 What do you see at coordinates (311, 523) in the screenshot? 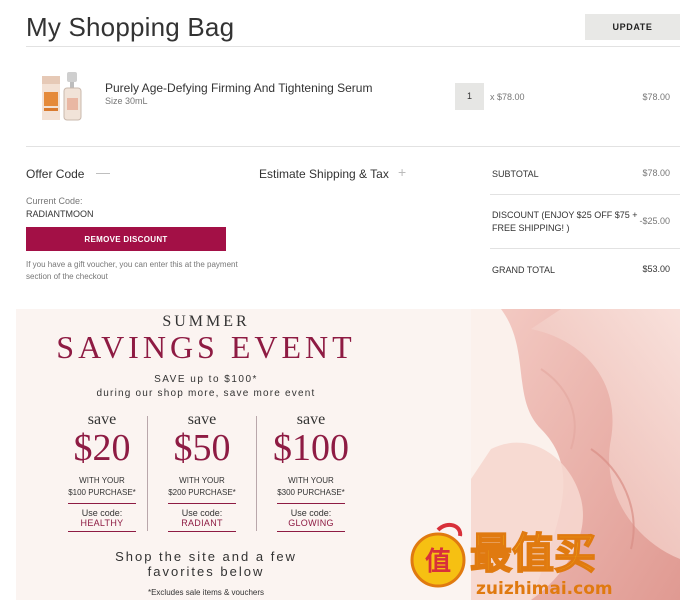
I see `tier-code: GLOWING` at bounding box center [311, 523].